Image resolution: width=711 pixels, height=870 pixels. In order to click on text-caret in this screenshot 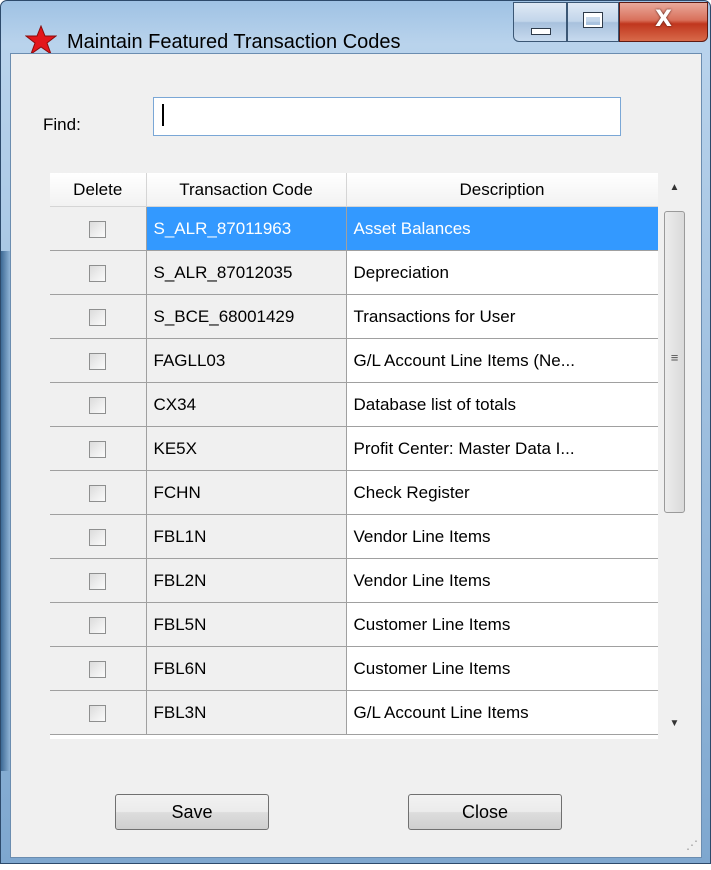, I will do `click(163, 115)`.